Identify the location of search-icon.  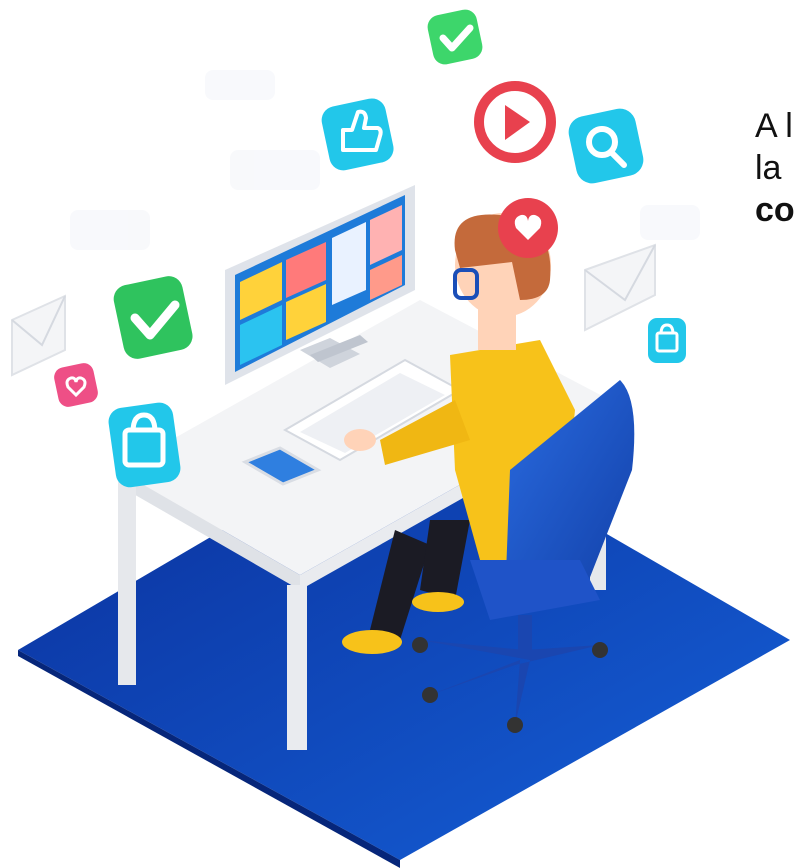
(606, 146).